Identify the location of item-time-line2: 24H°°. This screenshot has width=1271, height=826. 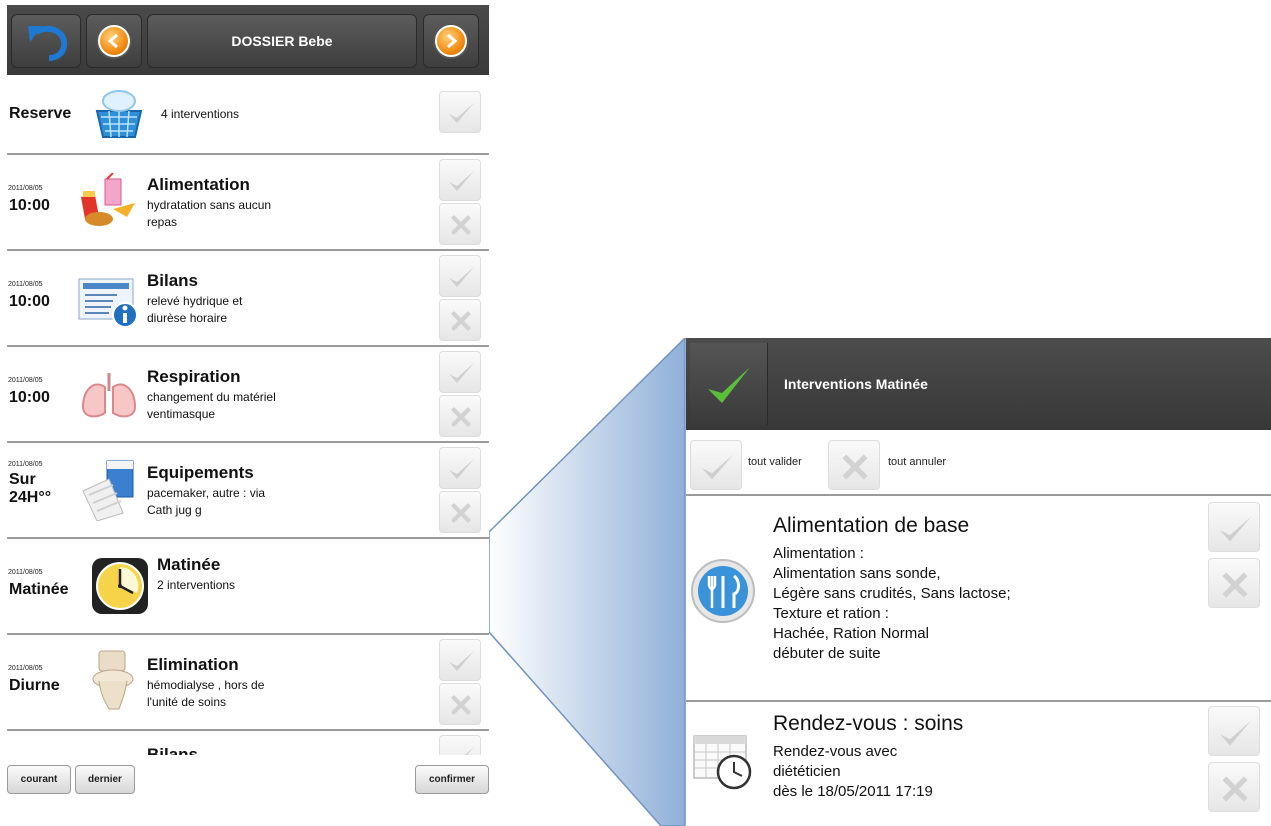
(30, 497).